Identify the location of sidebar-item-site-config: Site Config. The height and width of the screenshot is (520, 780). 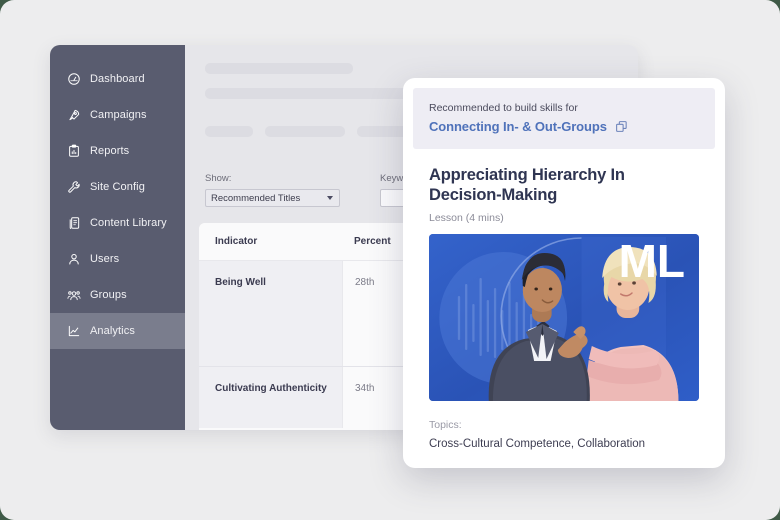
(117, 187).